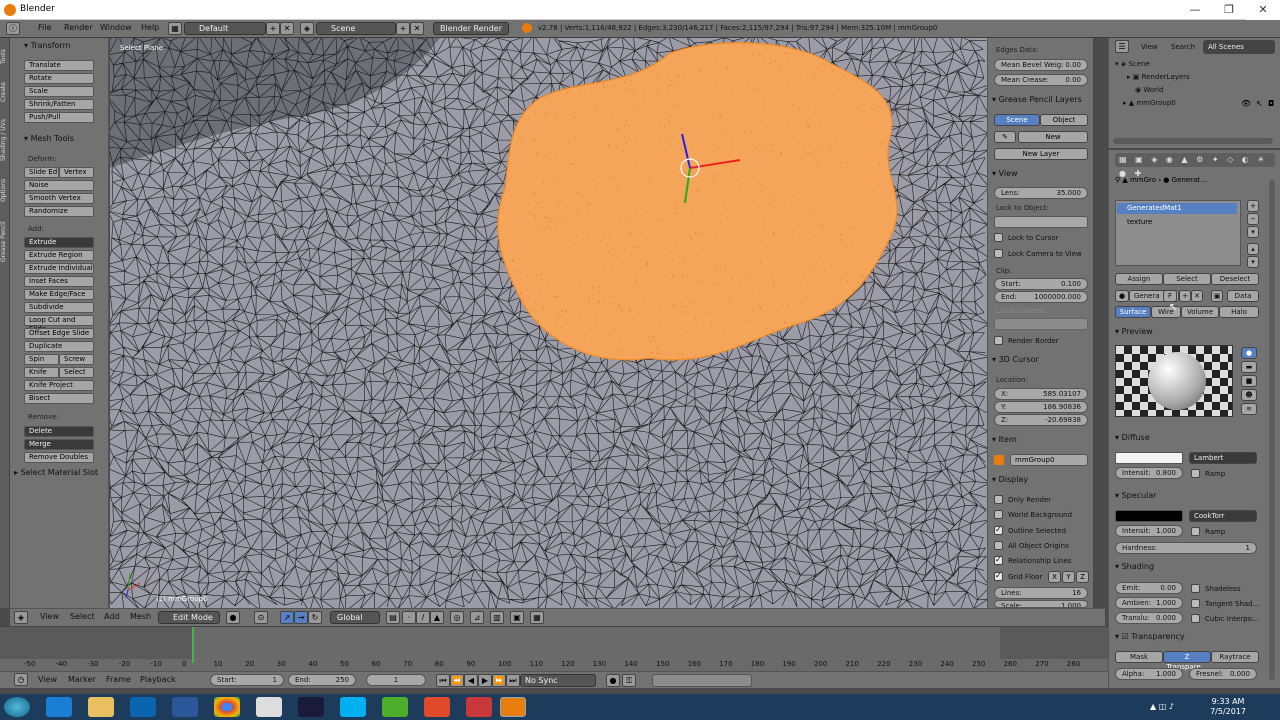 Image resolution: width=1280 pixels, height=720 pixels. I want to click on tab-grease-pencil: Grease Pencil, so click(5, 242).